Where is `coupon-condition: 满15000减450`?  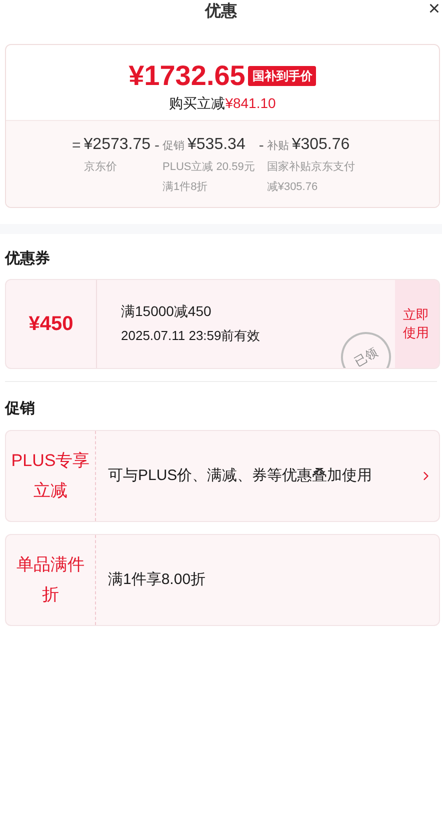
coupon-condition: 满15000减450 is located at coordinates (166, 312).